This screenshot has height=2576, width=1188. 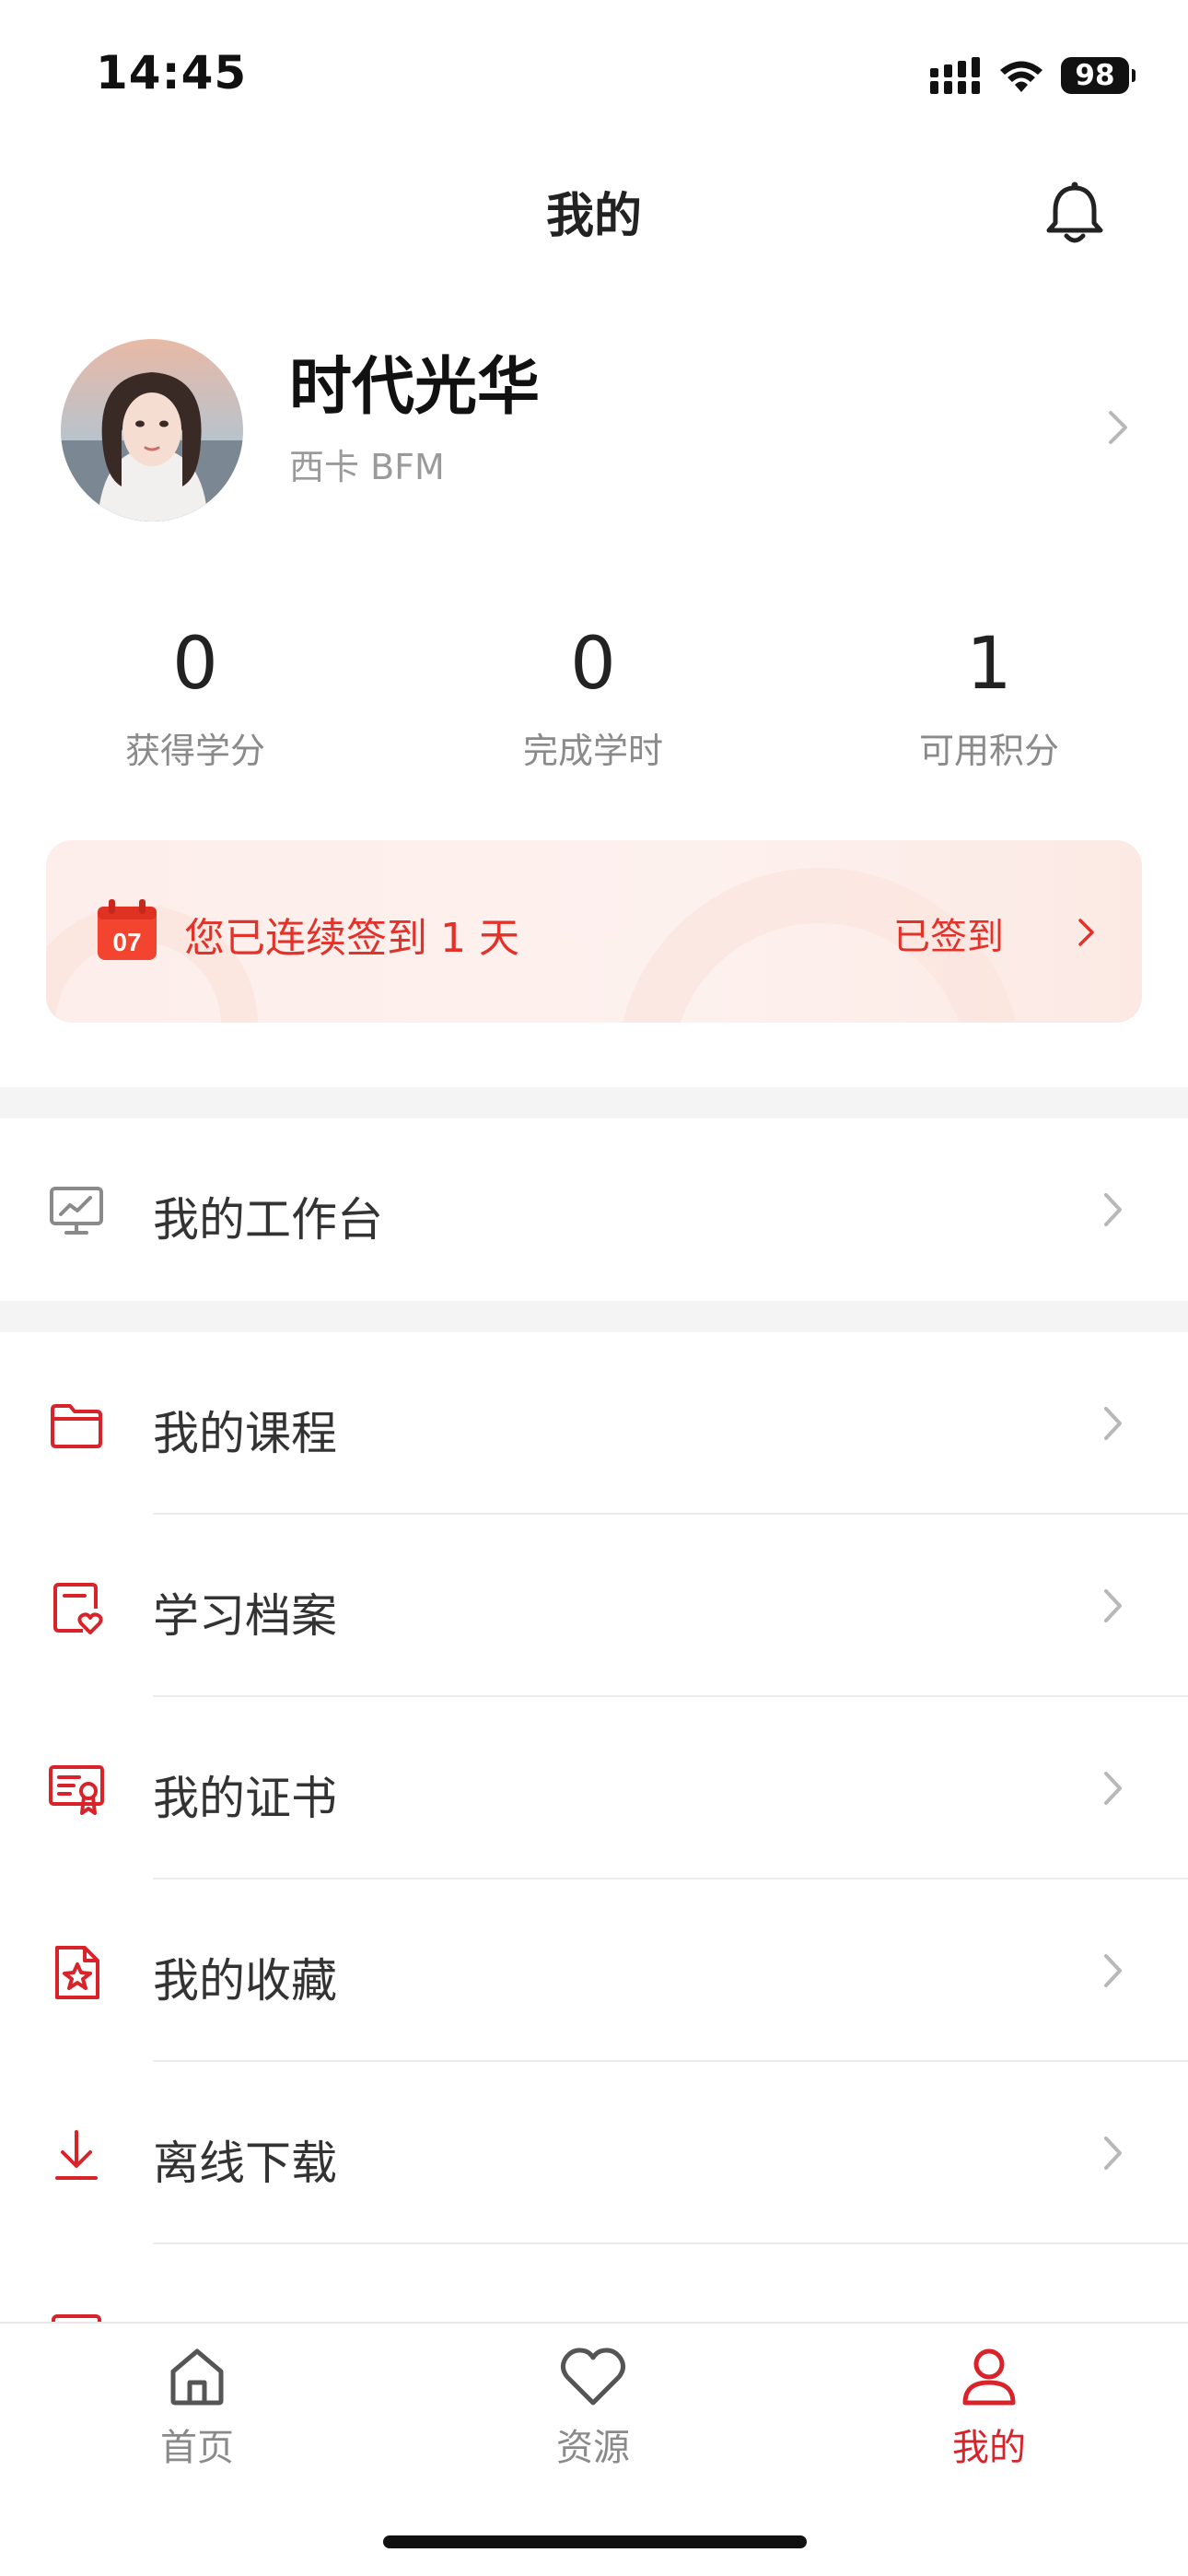 What do you see at coordinates (592, 751) in the screenshot?
I see `stat-label: 完成学时` at bounding box center [592, 751].